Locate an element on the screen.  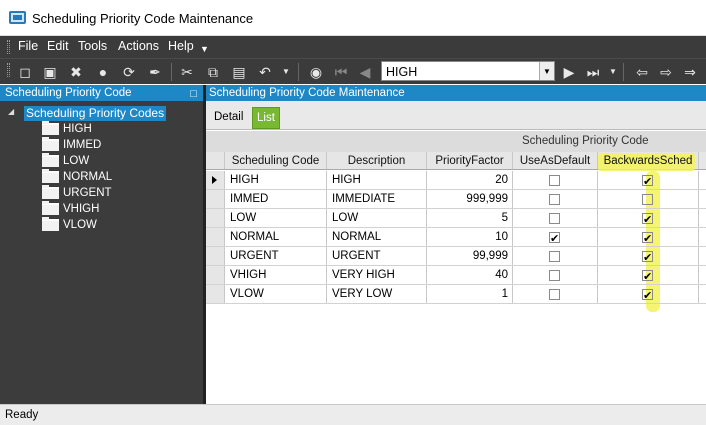
cell-use-as-default is located at coordinates (555, 294).